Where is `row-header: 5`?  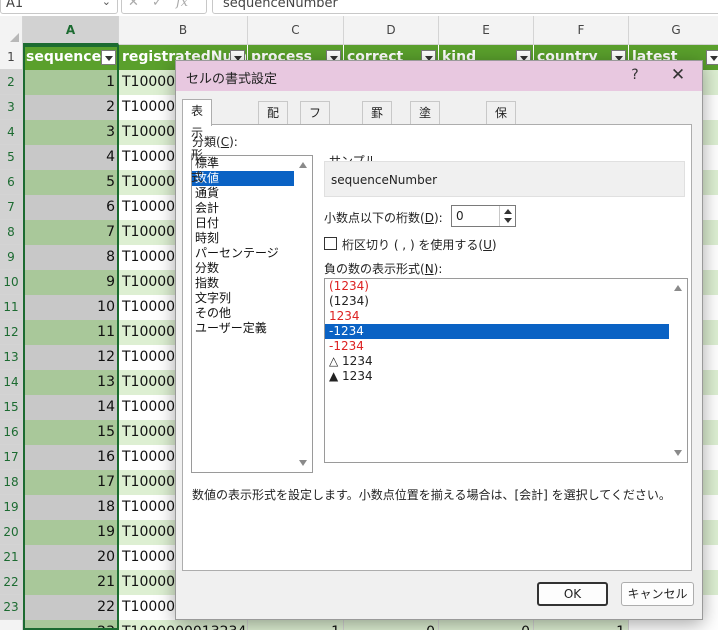 row-header: 5 is located at coordinates (11, 157).